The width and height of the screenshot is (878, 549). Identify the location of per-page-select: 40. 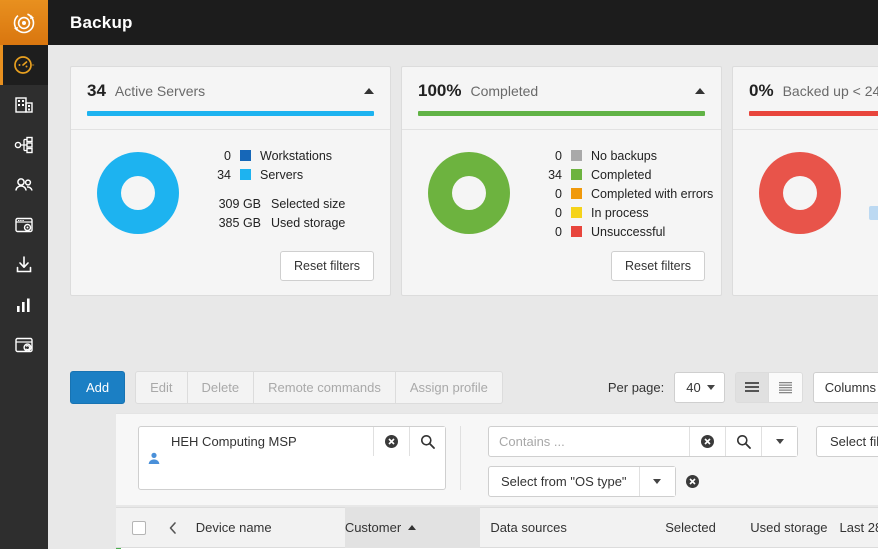
(699, 387).